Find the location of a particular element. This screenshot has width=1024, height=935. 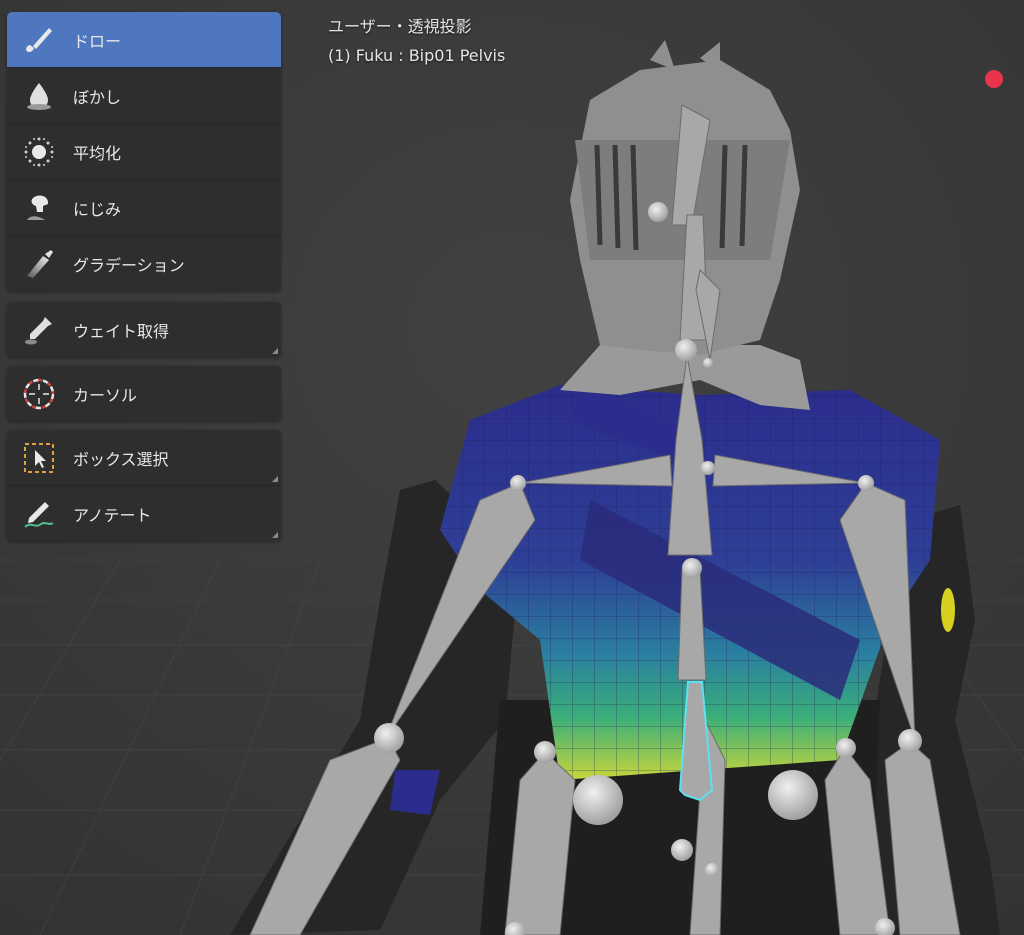

paint-tools-group: ドロー ぼかし 平均化 にじみ グラデーション is located at coordinates (144, 151).